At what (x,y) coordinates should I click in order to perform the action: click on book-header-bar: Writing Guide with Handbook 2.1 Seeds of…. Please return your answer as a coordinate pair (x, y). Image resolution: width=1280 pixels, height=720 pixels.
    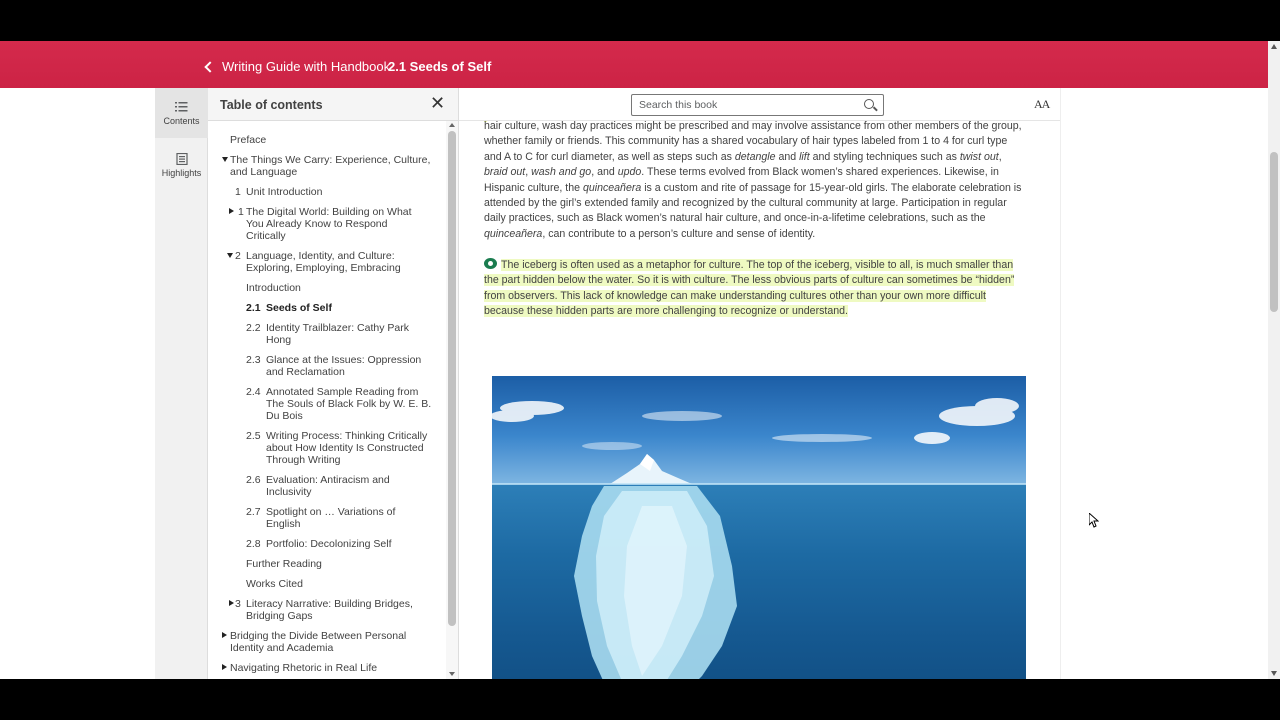
    Looking at the image, I should click on (634, 64).